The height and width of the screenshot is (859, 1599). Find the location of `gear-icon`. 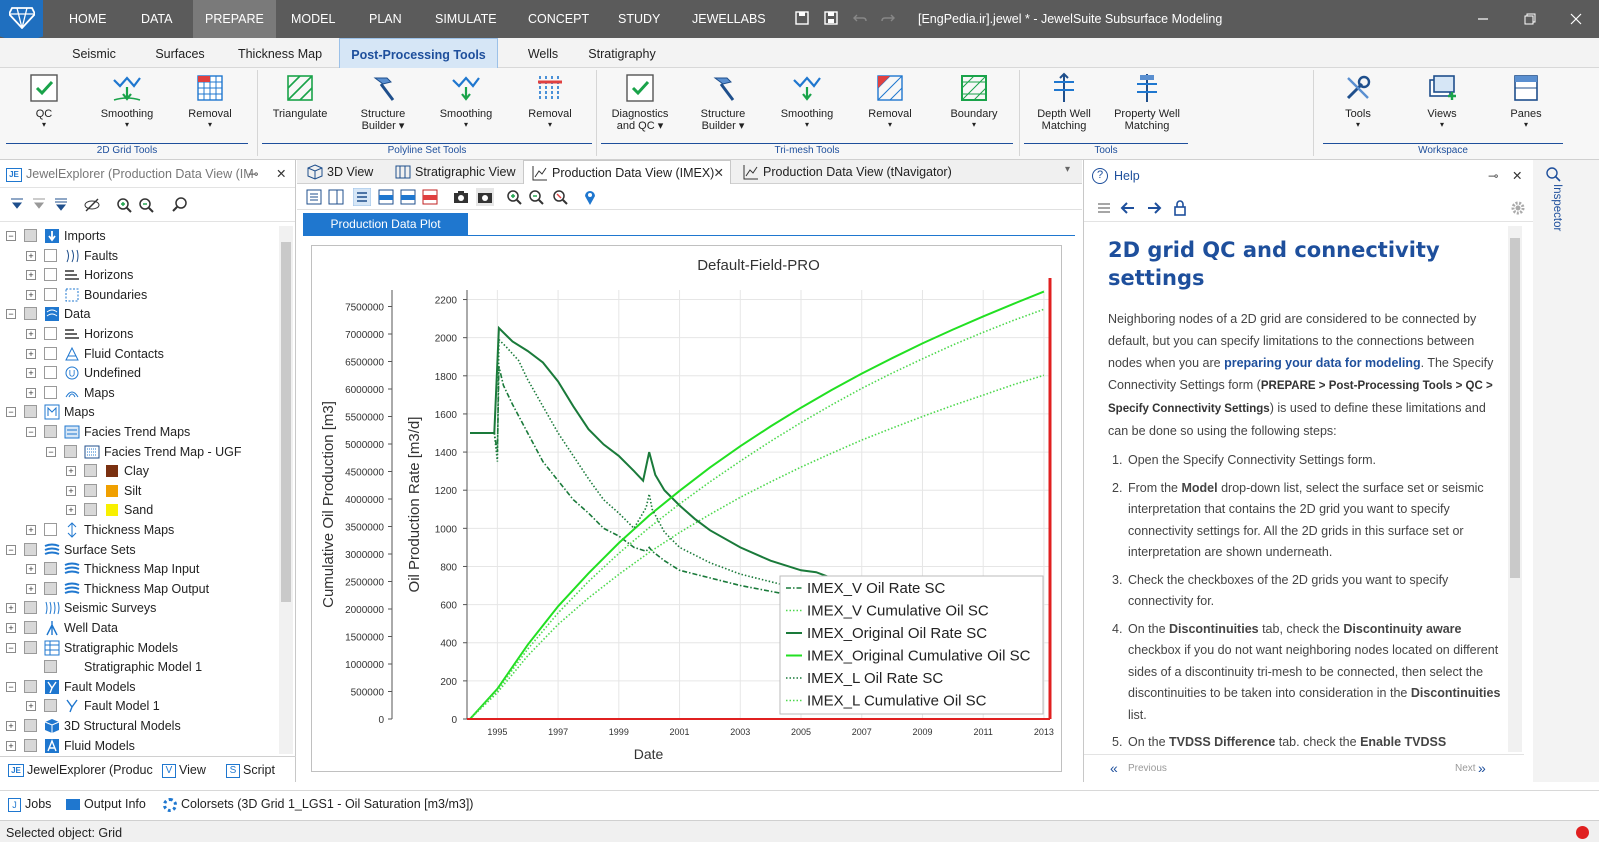

gear-icon is located at coordinates (1518, 208).